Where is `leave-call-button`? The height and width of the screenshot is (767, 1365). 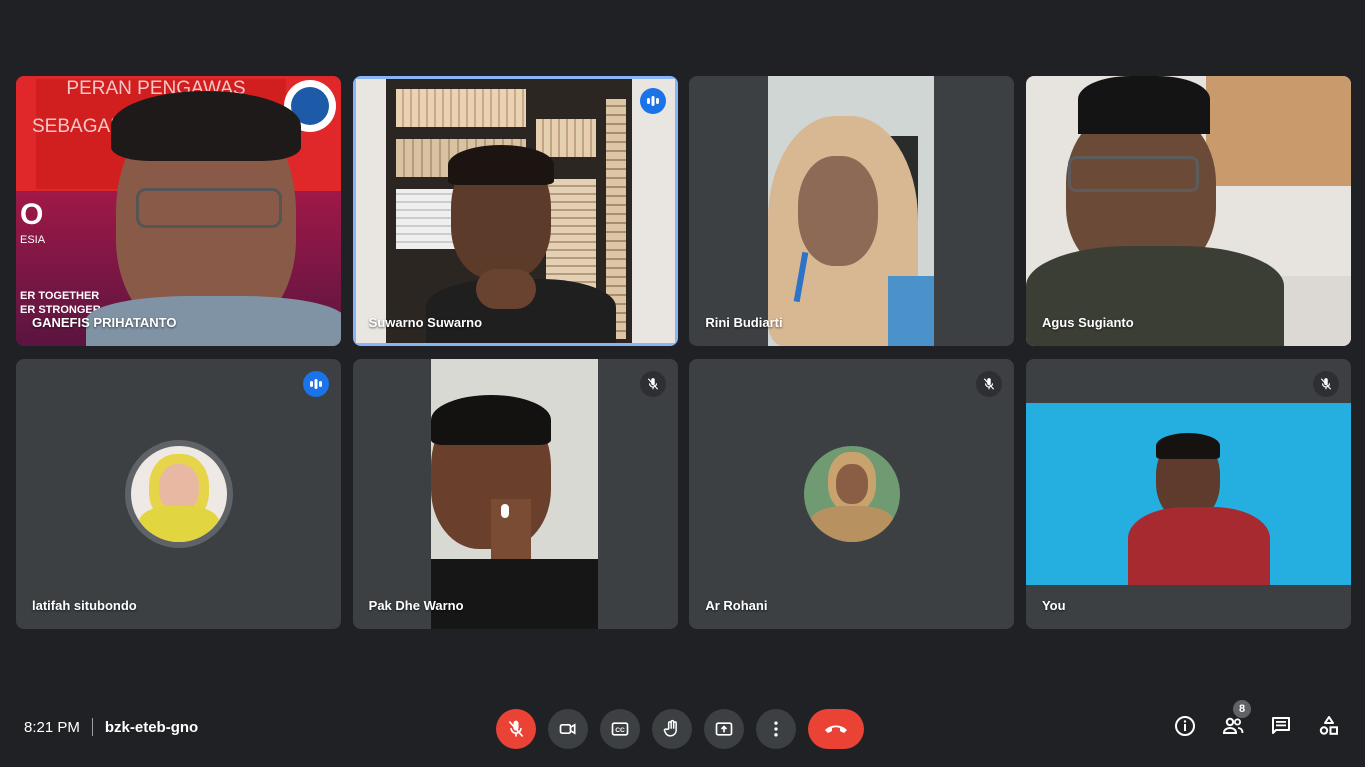 leave-call-button is located at coordinates (836, 729).